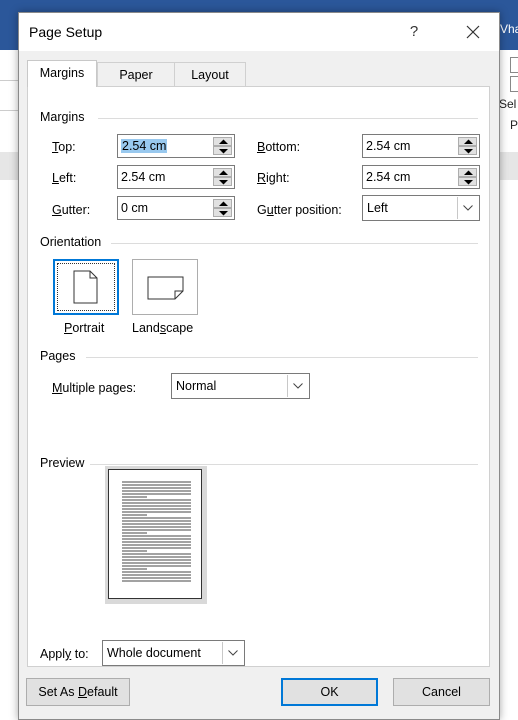  I want to click on landscape-page-icon, so click(165, 288).